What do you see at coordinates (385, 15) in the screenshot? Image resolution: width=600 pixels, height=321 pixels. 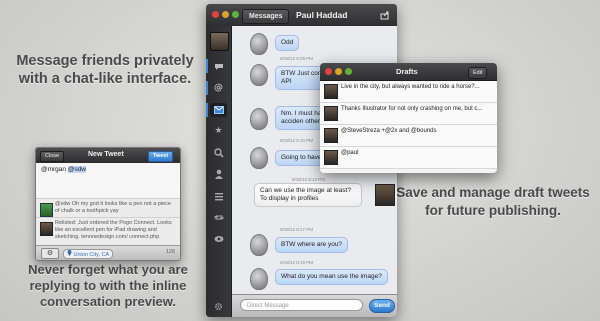 I see `share-icon` at bounding box center [385, 15].